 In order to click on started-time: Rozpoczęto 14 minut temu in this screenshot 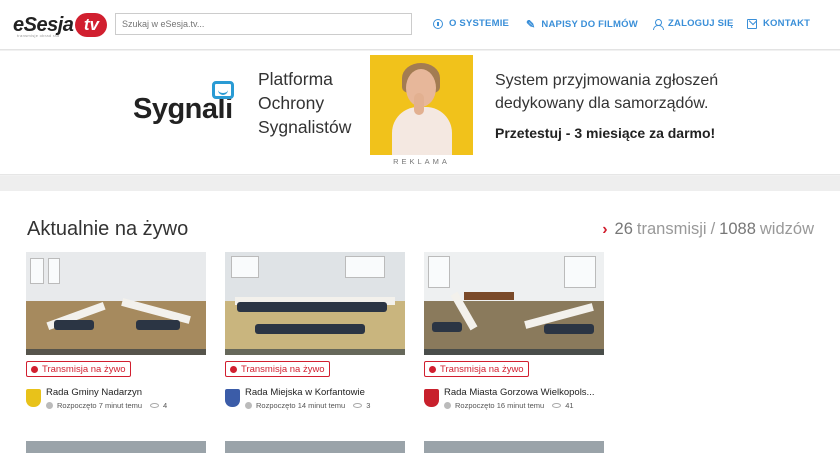, I will do `click(301, 405)`.